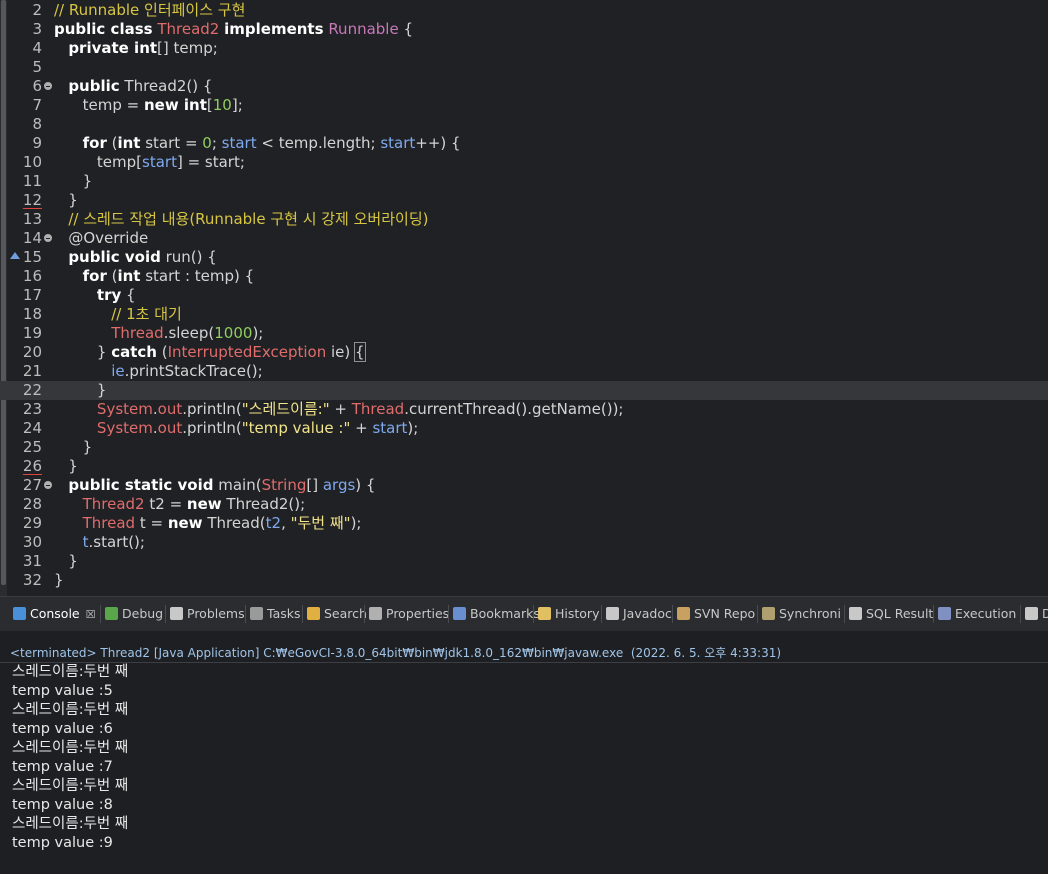  I want to click on code-text: @Override, so click(108, 238).